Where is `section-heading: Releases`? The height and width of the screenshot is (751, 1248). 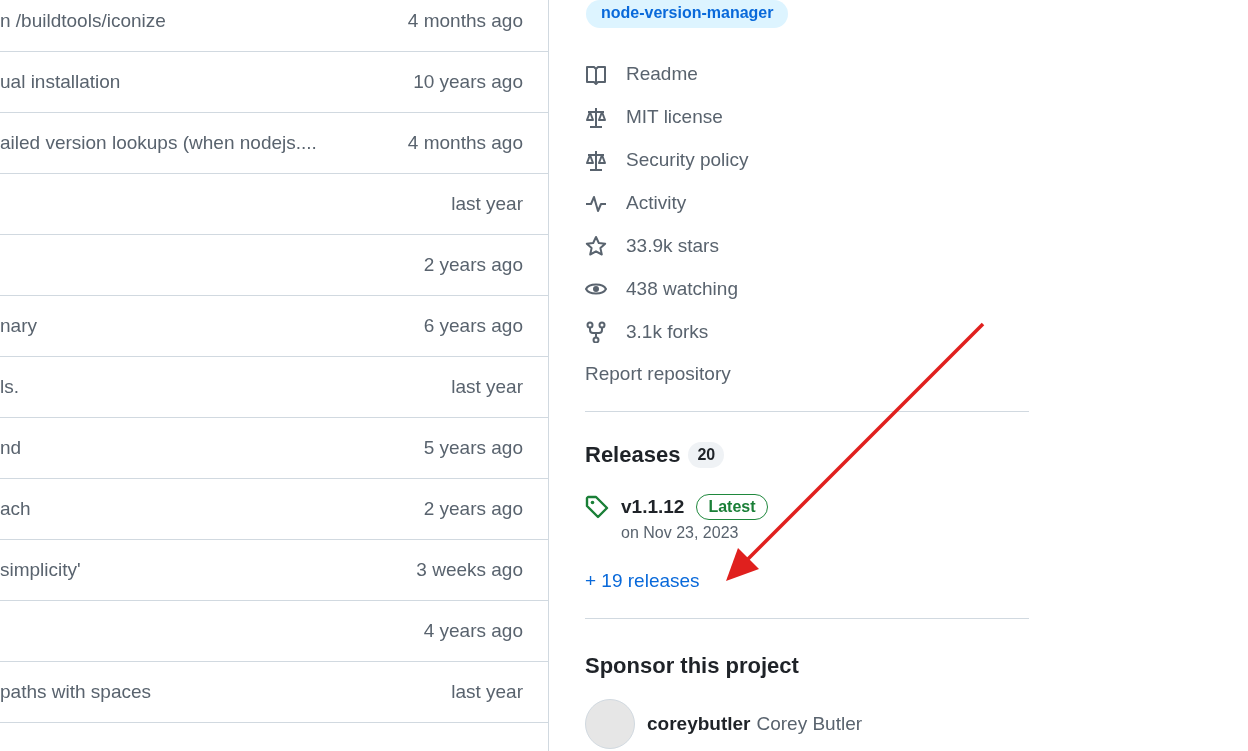
section-heading: Releases is located at coordinates (633, 455).